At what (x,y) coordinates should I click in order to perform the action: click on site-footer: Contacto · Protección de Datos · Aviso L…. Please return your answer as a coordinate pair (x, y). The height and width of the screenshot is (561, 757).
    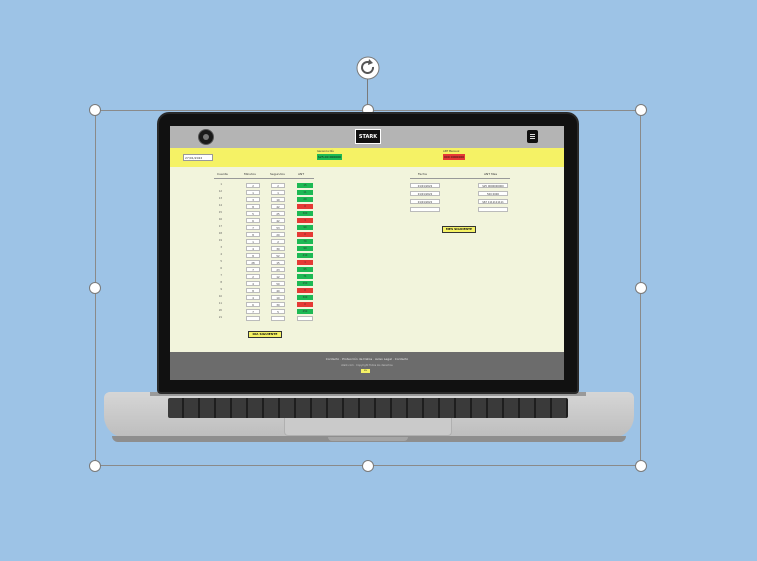
    Looking at the image, I should click on (367, 366).